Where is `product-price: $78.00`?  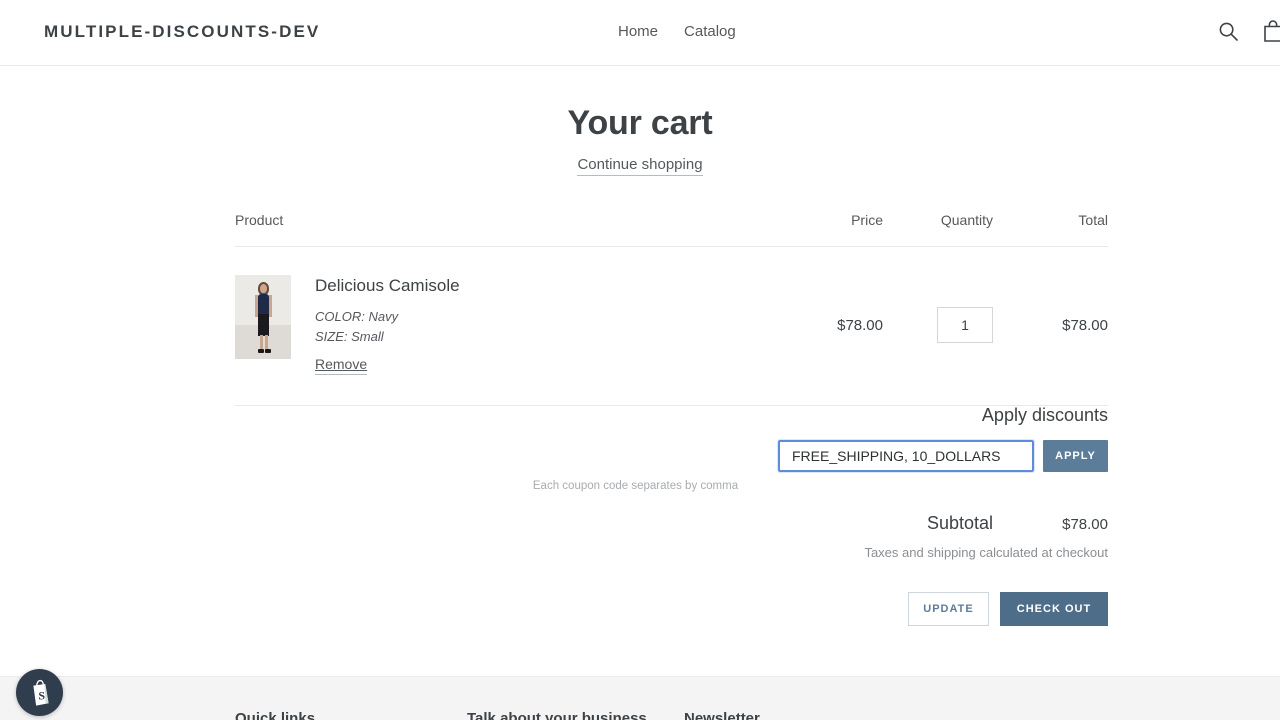 product-price: $78.00 is located at coordinates (860, 325).